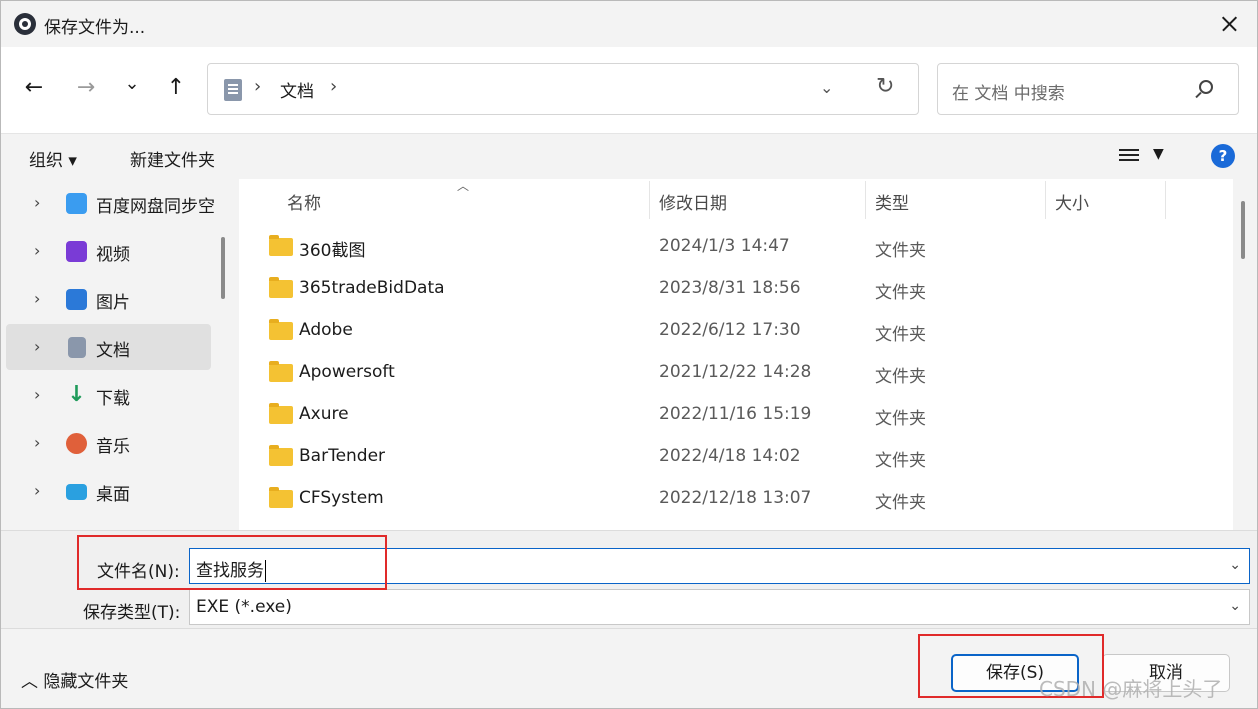 The height and width of the screenshot is (709, 1258). Describe the element at coordinates (736, 332) in the screenshot. I see `file-row: Adobe 2022/6/12 17:30 文件夹` at that location.